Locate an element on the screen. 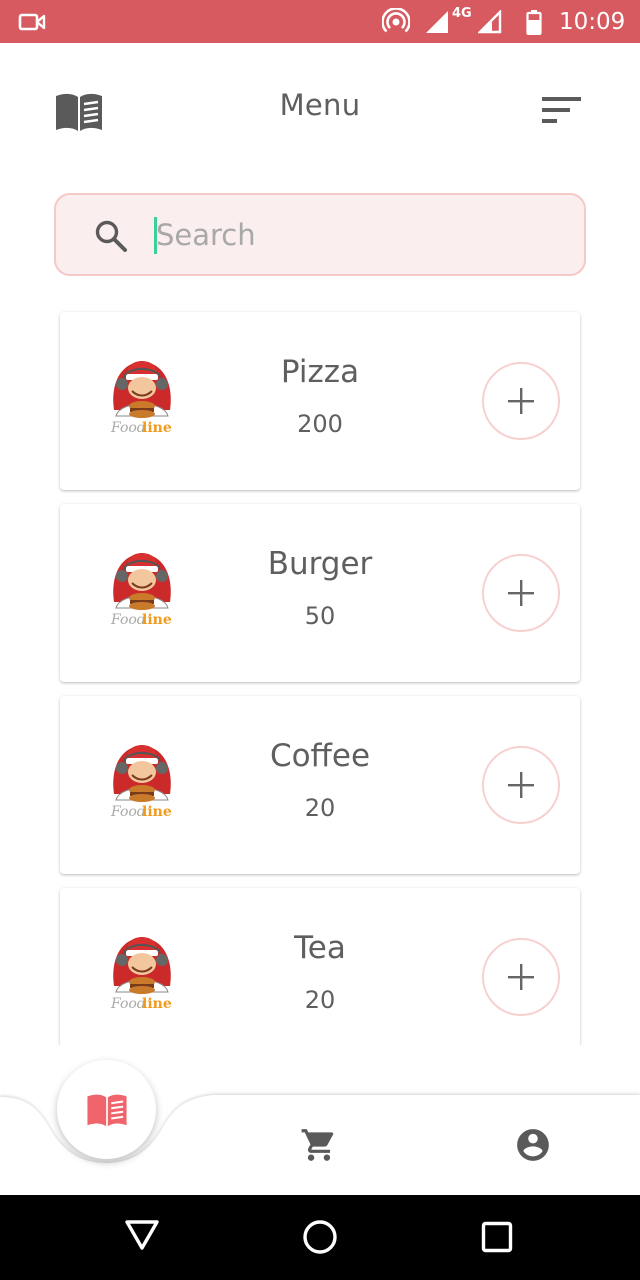  clock: 10:09 is located at coordinates (592, 21).